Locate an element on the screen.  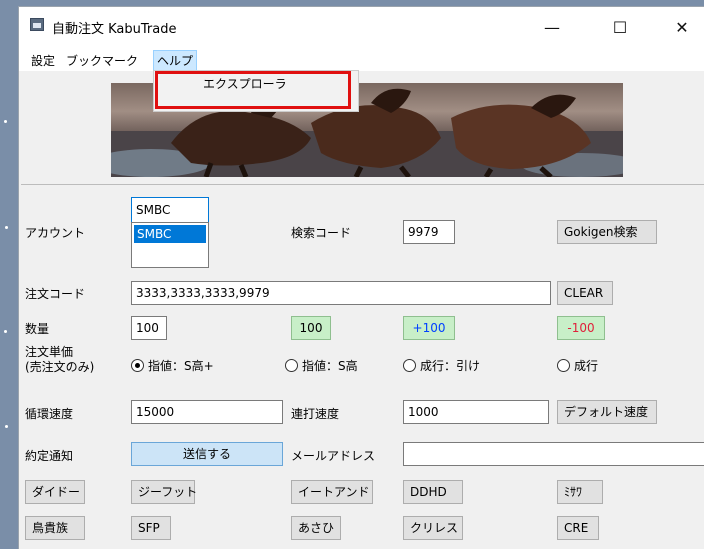
account-label: アカウント is located at coordinates (55, 233).